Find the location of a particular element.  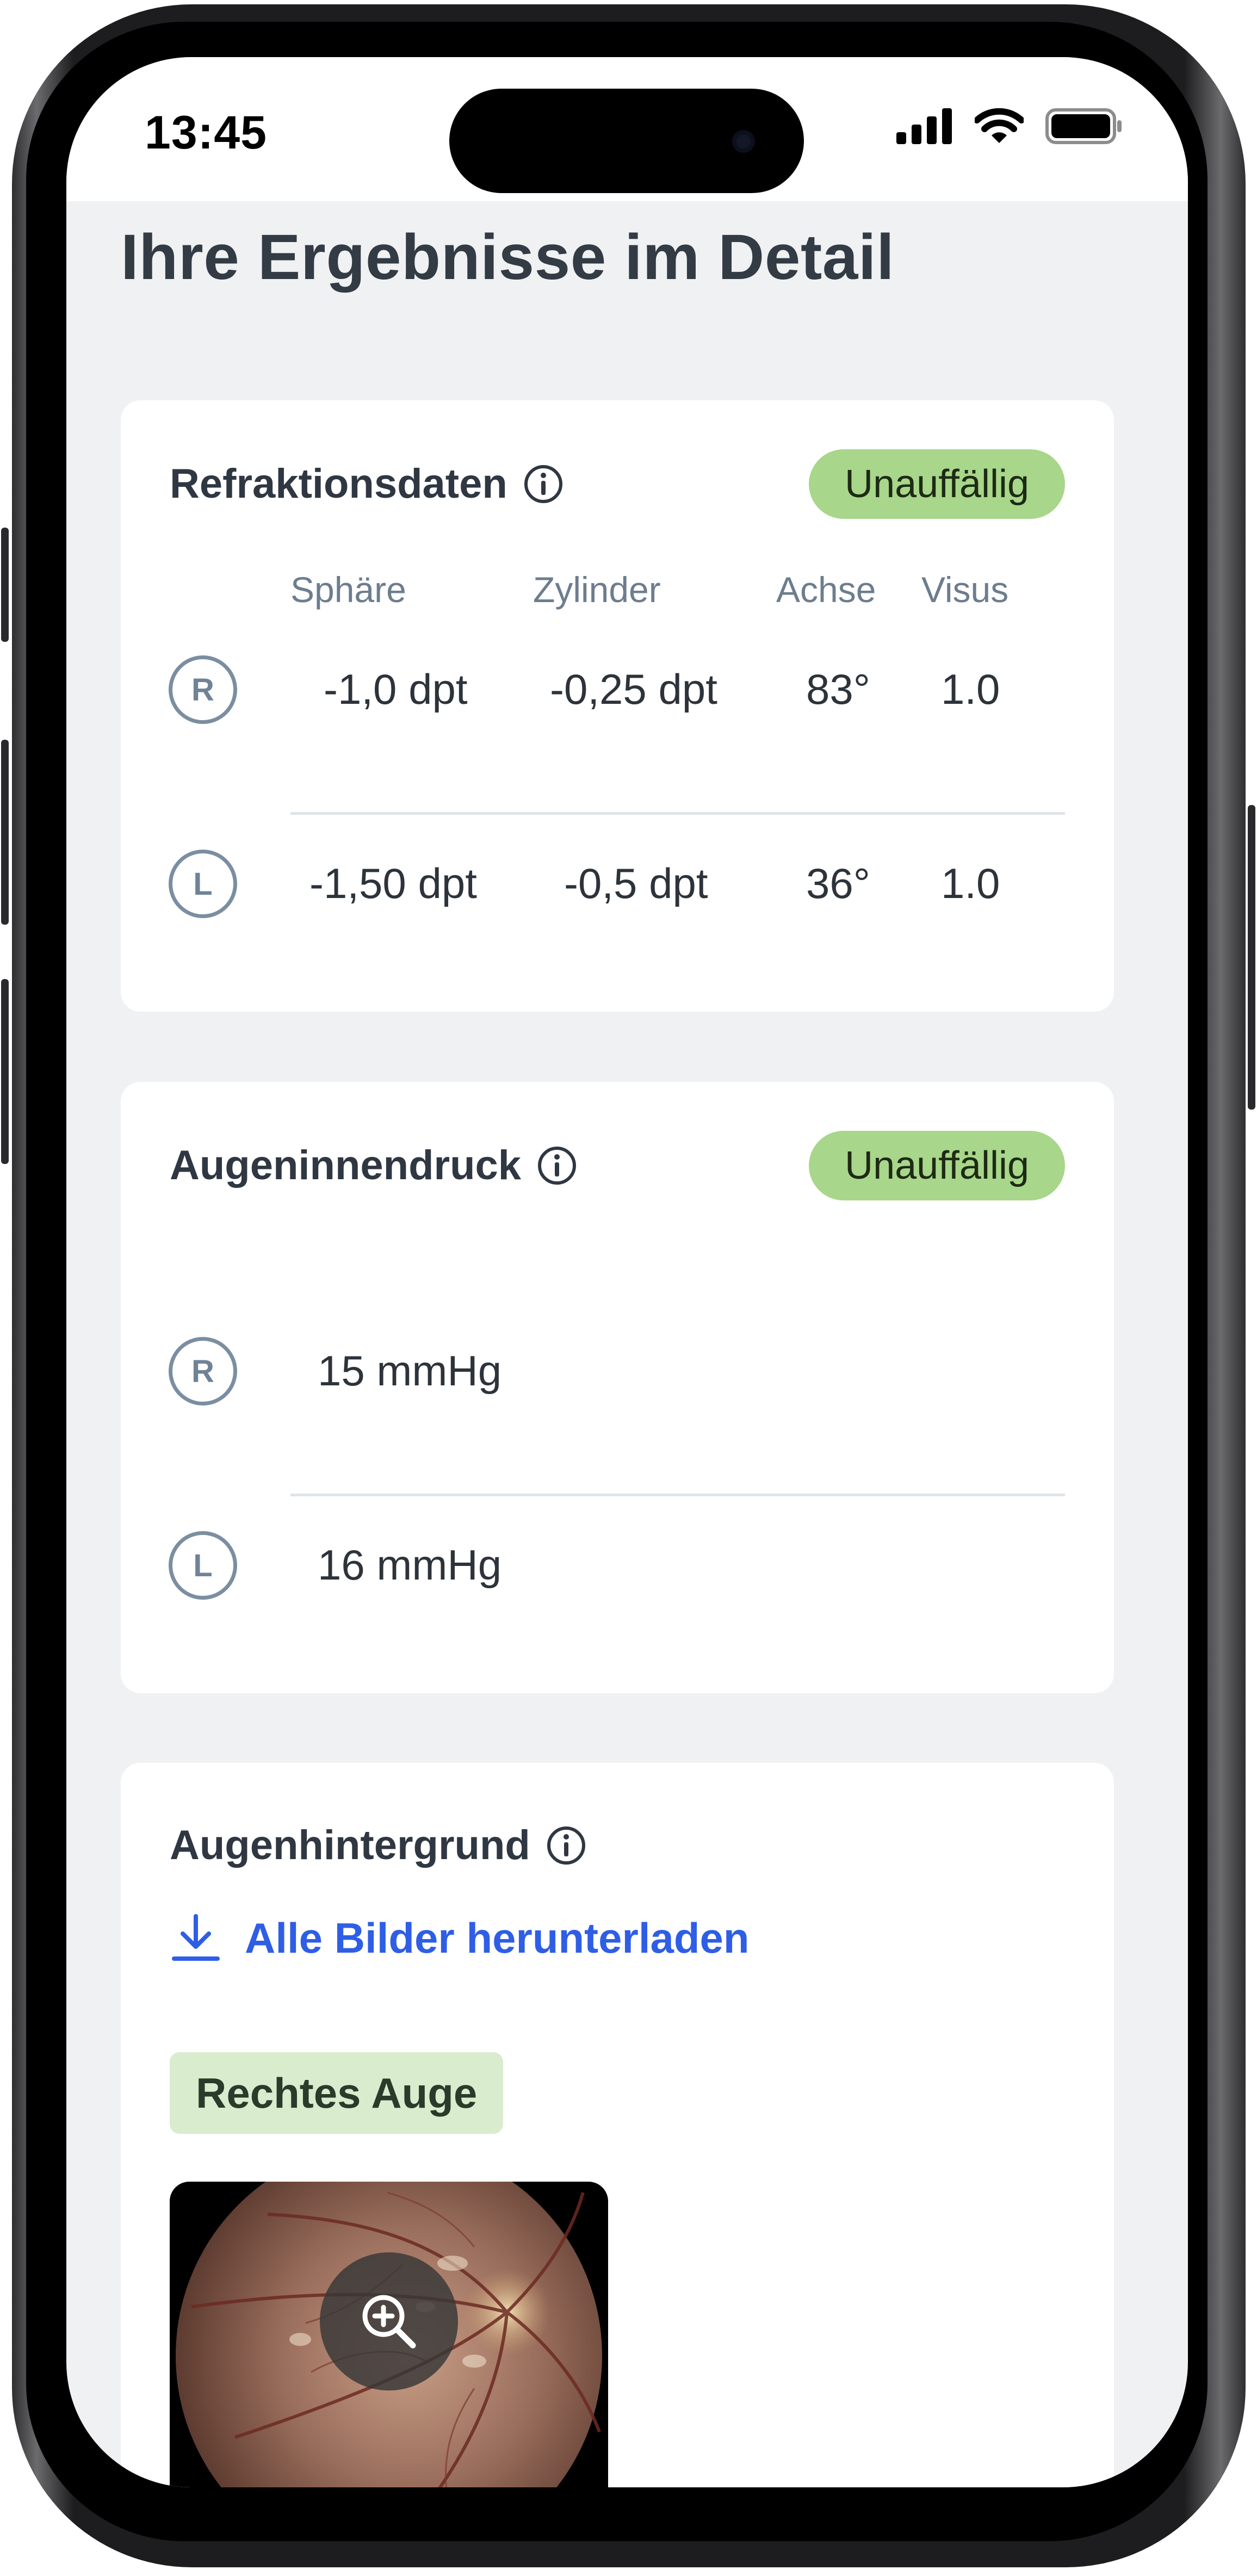

download-all-label: Alle Bilder herunterladen is located at coordinates (498, 1938).